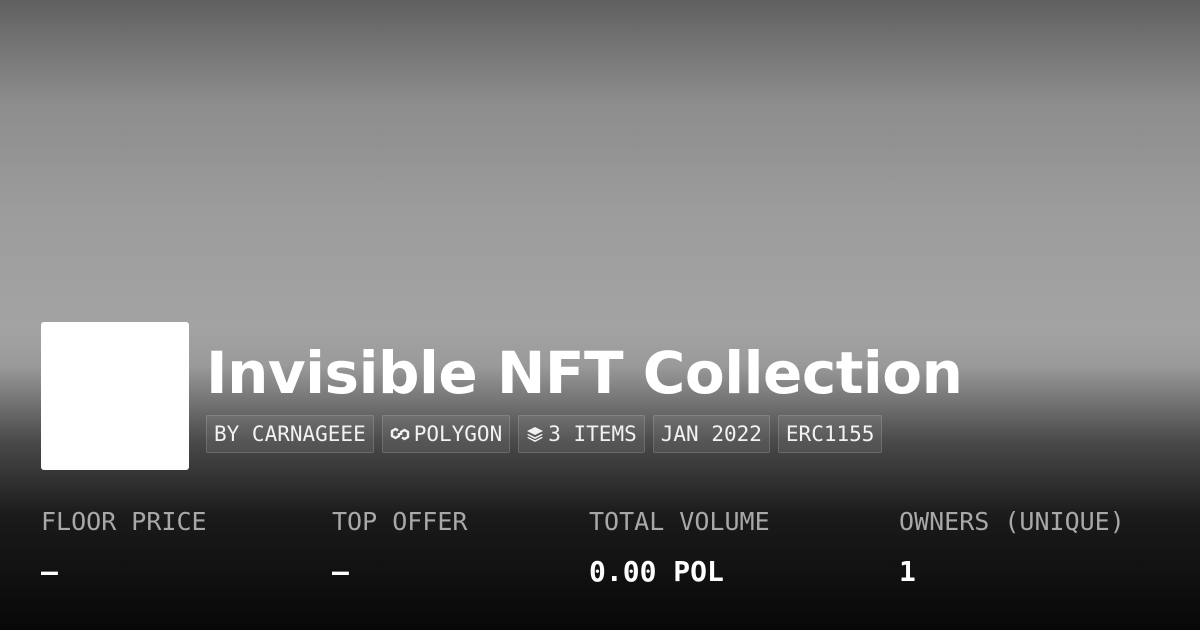 Image resolution: width=1200 pixels, height=630 pixels. I want to click on collection-avatar, so click(115, 396).